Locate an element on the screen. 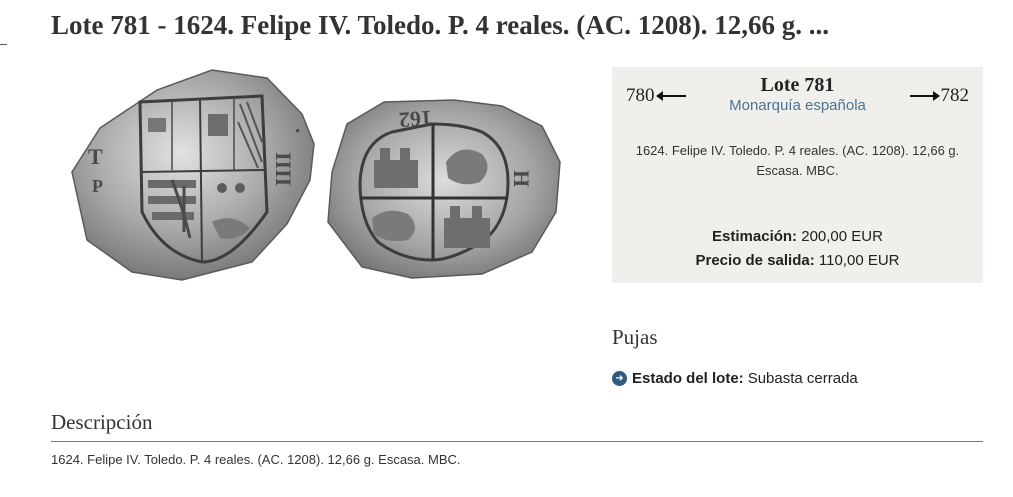 This screenshot has width=1013, height=497. reverse-letter: H is located at coordinates (521, 178).